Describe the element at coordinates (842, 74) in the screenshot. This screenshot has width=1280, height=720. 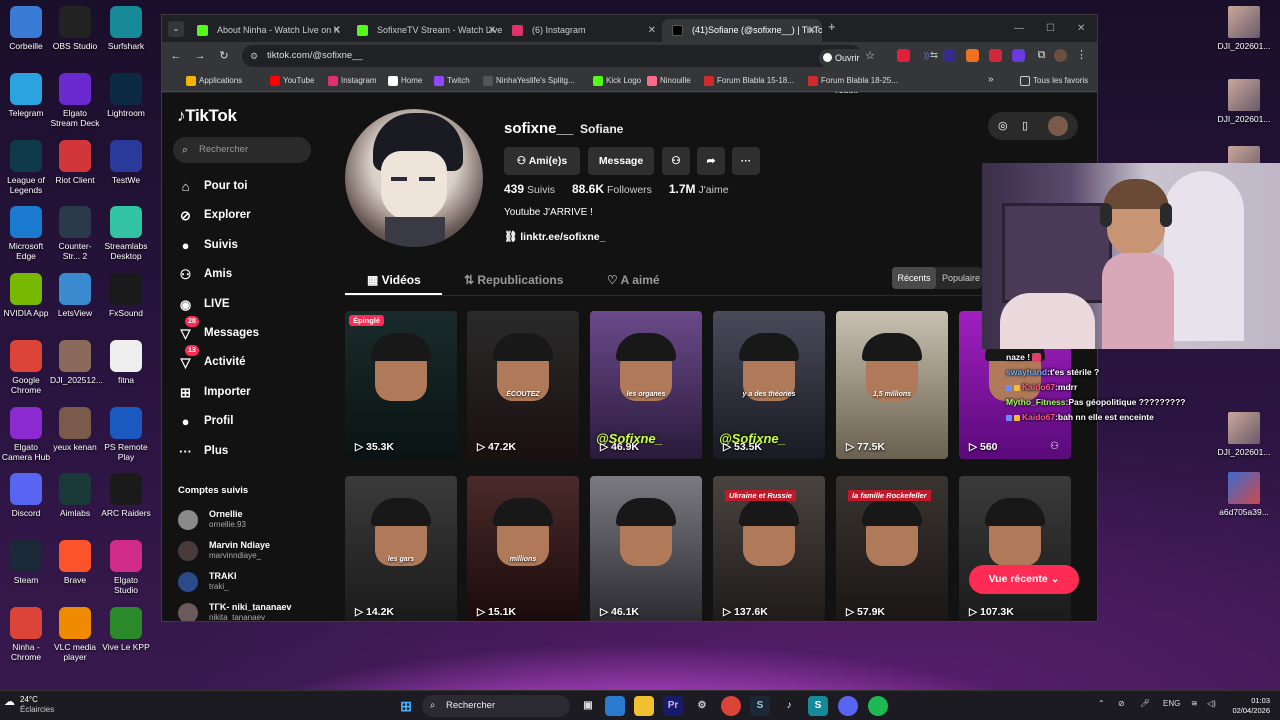
I see `open-in-app-button: Ouvrir dans l'appli` at that location.